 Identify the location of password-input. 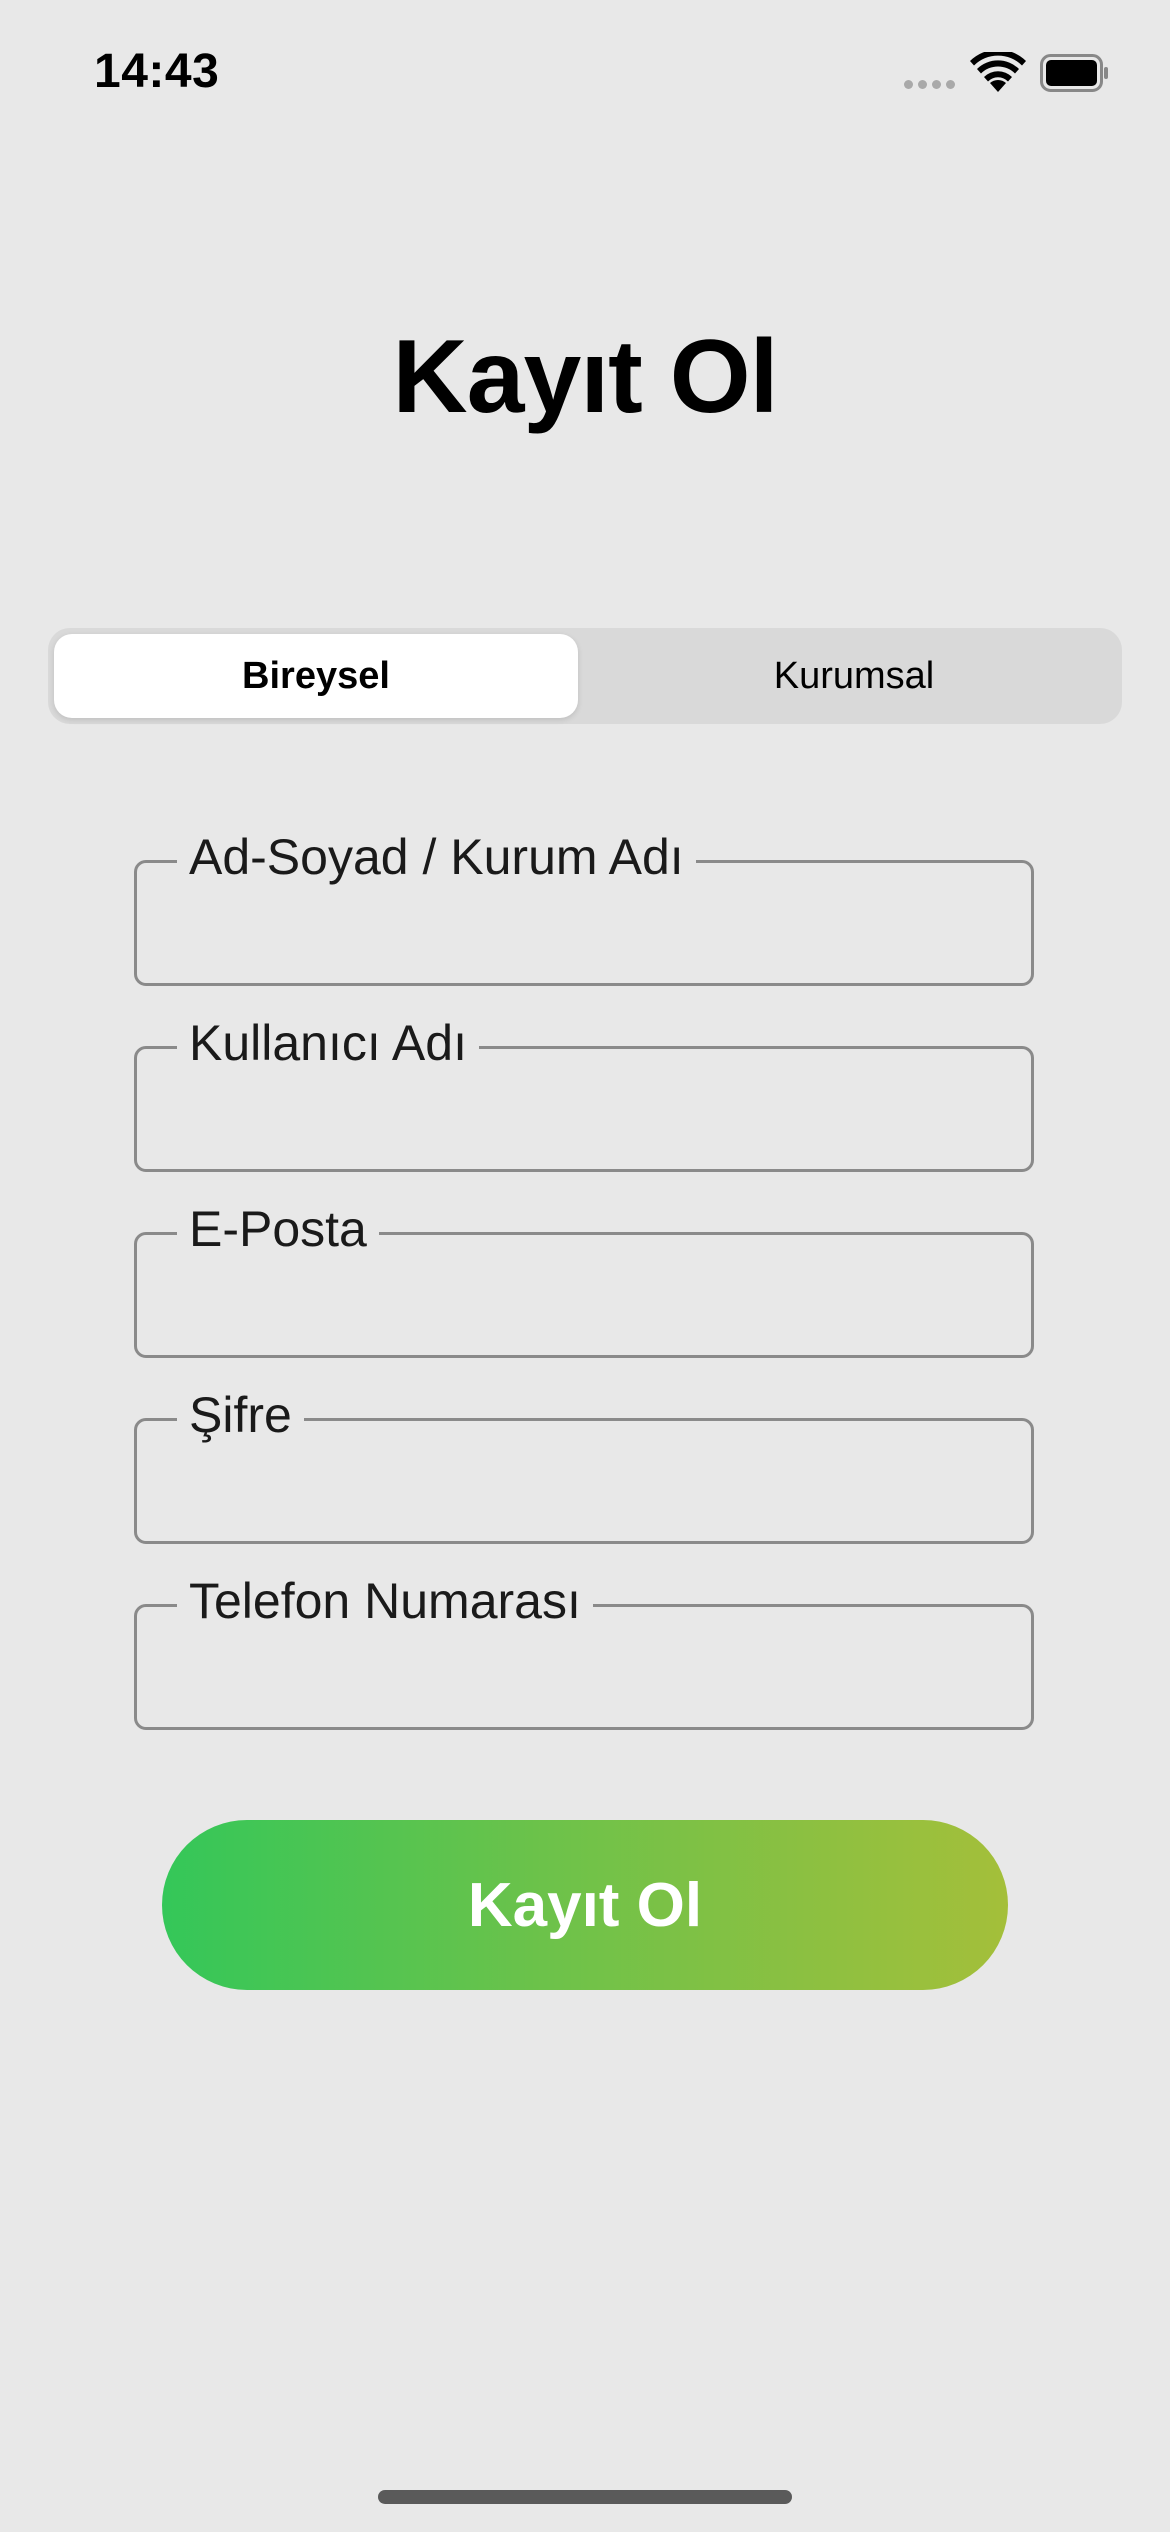
(595, 1492).